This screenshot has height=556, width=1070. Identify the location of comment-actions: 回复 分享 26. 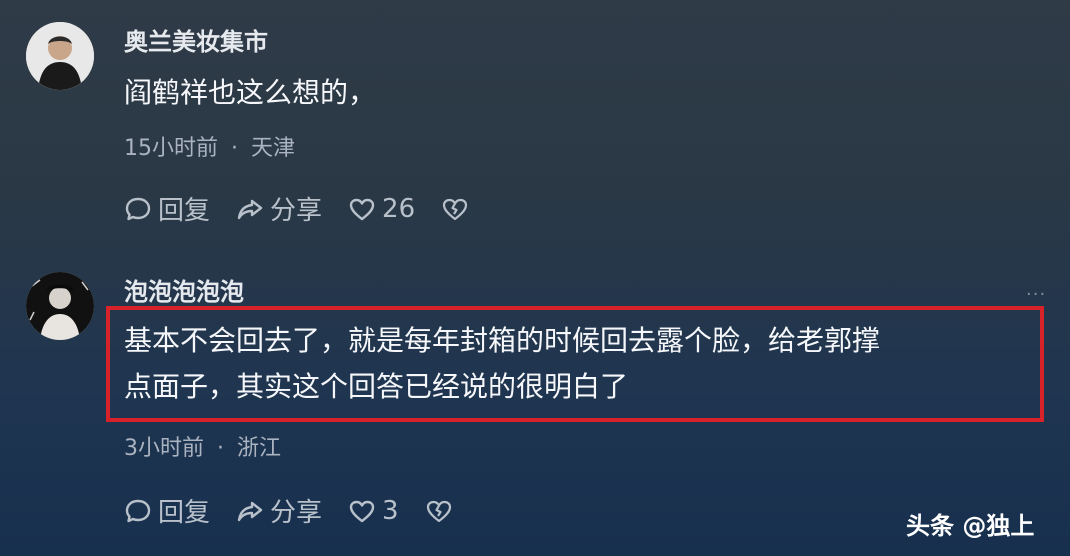
(312, 208).